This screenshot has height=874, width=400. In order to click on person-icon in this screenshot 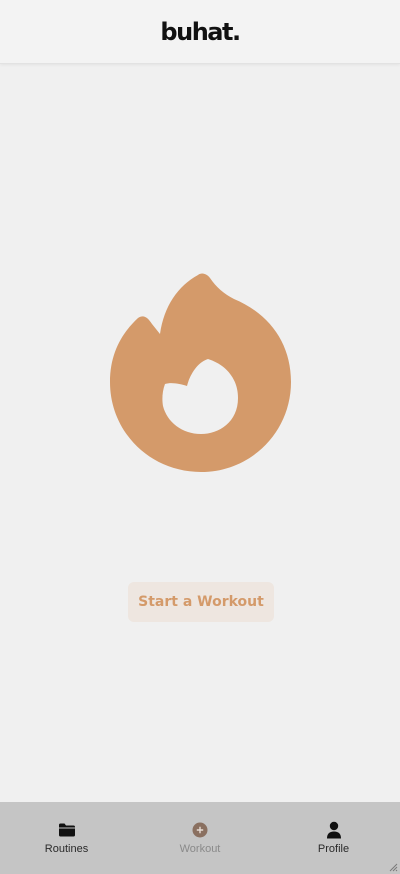, I will do `click(334, 830)`.